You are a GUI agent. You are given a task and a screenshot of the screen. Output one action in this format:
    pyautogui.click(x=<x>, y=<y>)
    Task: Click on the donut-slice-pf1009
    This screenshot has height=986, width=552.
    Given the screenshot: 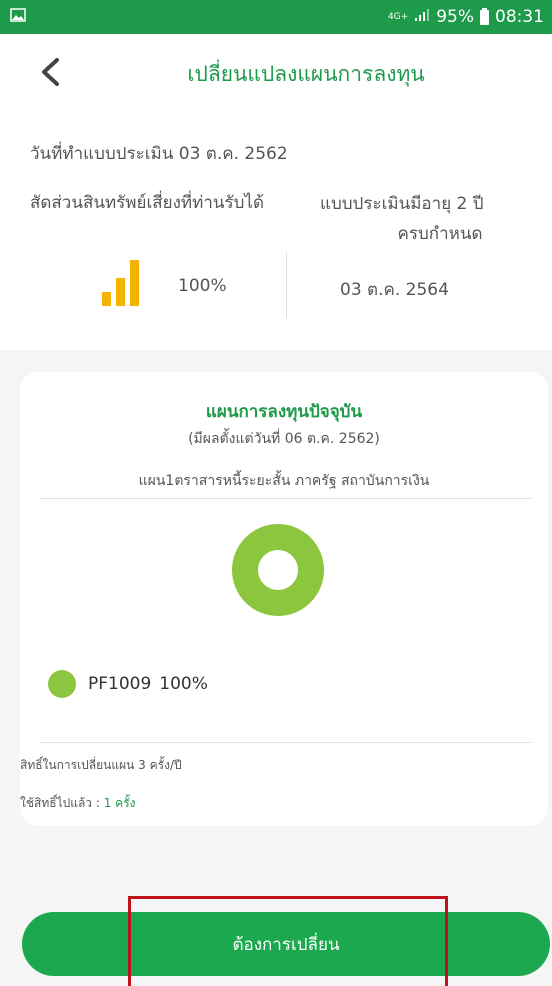 What is the action you would take?
    pyautogui.click(x=278, y=570)
    